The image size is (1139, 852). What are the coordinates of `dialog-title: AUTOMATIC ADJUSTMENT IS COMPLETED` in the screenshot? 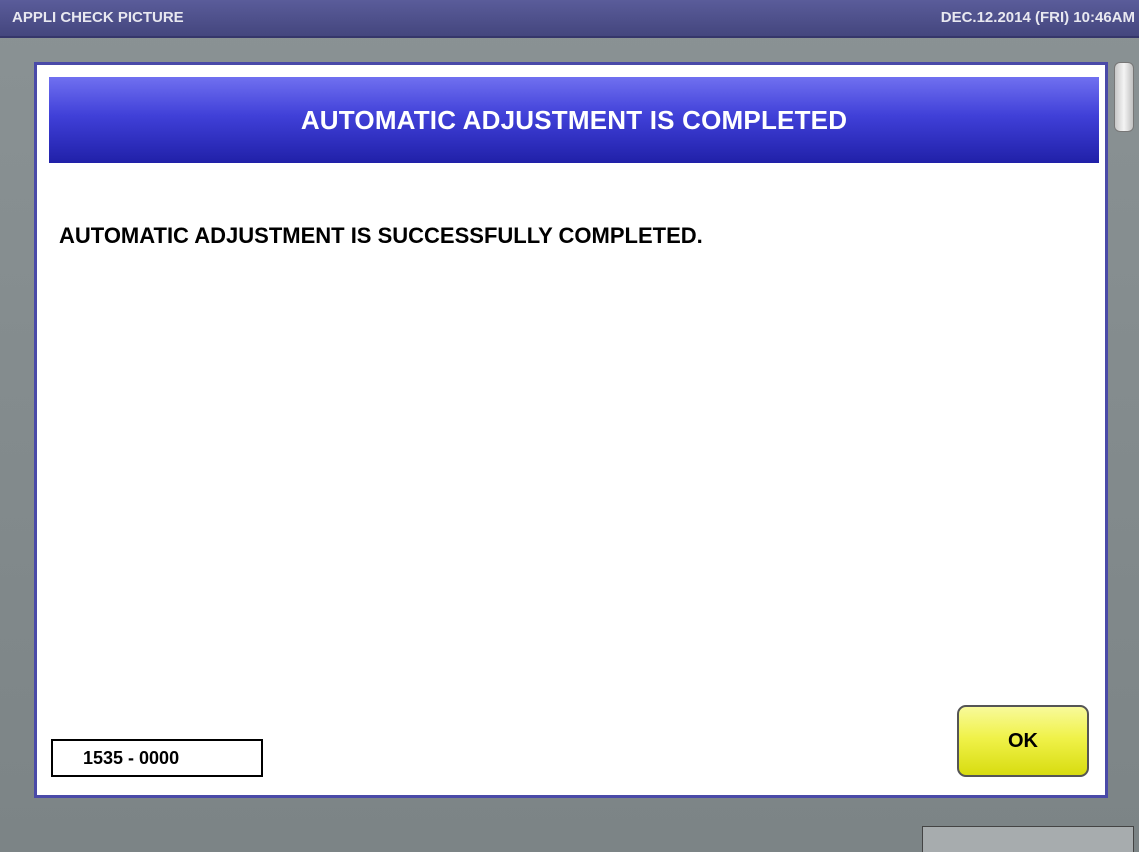 It's located at (574, 119).